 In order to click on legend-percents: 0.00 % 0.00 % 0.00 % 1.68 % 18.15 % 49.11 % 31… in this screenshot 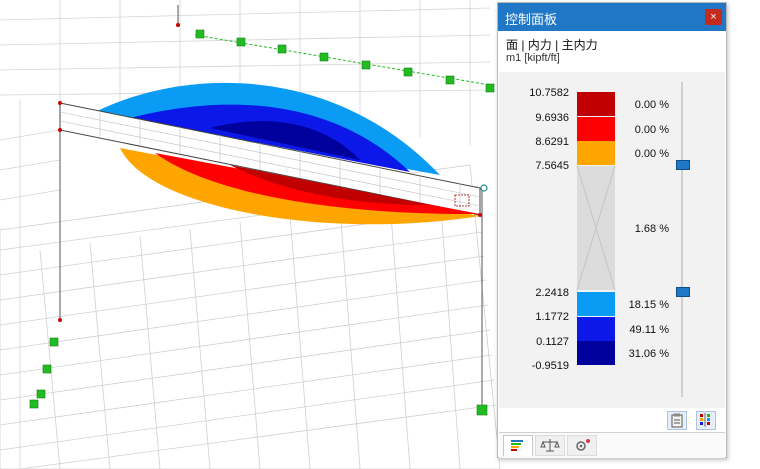, I will do `click(649, 229)`.